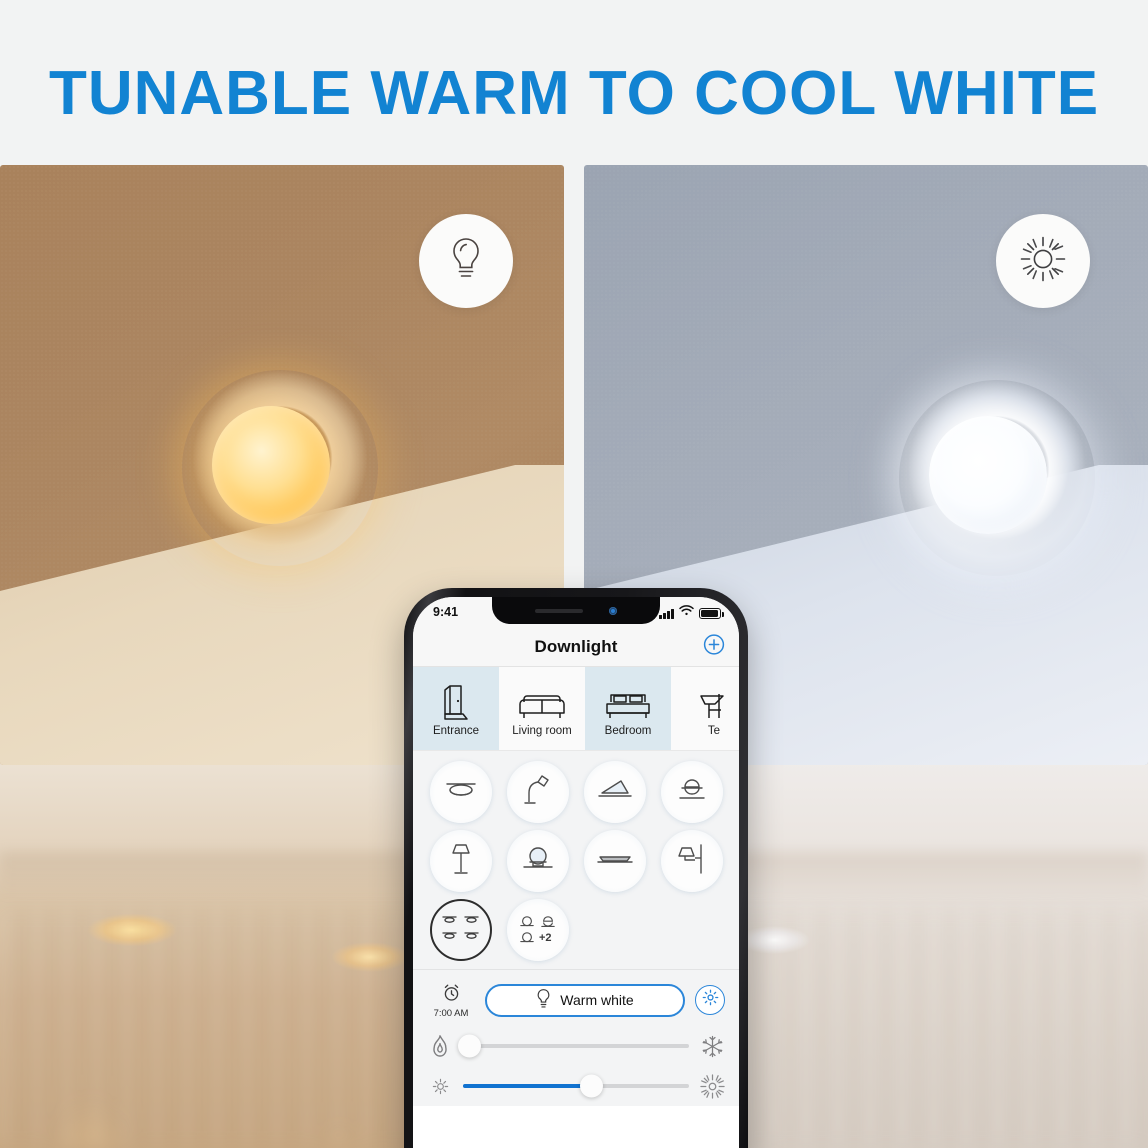  What do you see at coordinates (628, 731) in the screenshot?
I see `room-label: Bedroom` at bounding box center [628, 731].